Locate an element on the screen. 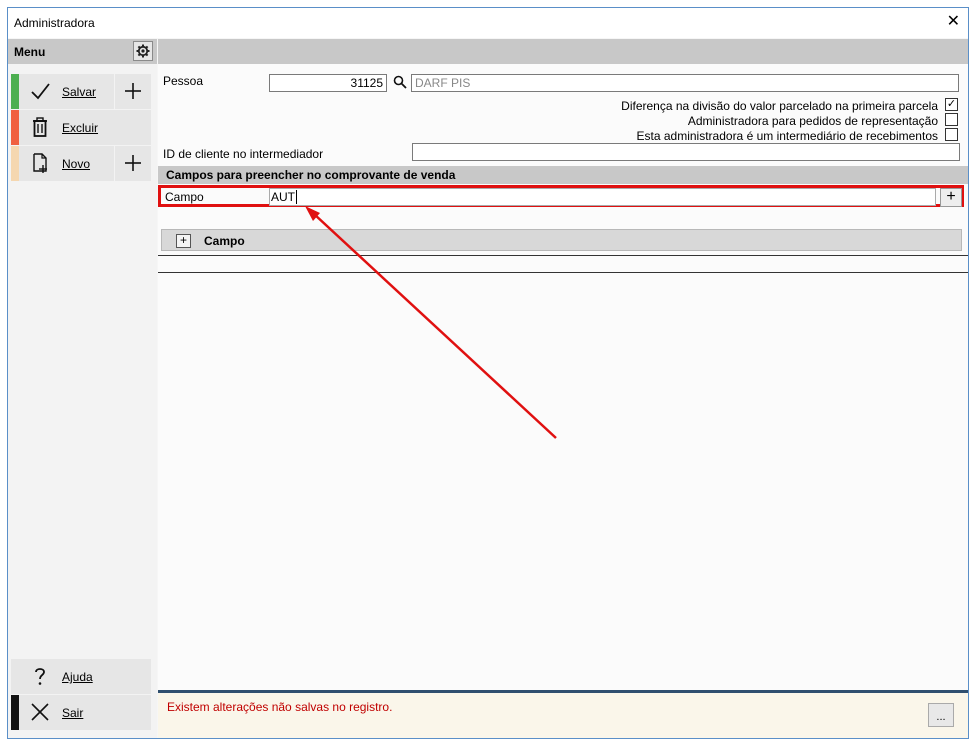 Image resolution: width=973 pixels, height=742 pixels. annotation-arrow is located at coordinates (431, 322).